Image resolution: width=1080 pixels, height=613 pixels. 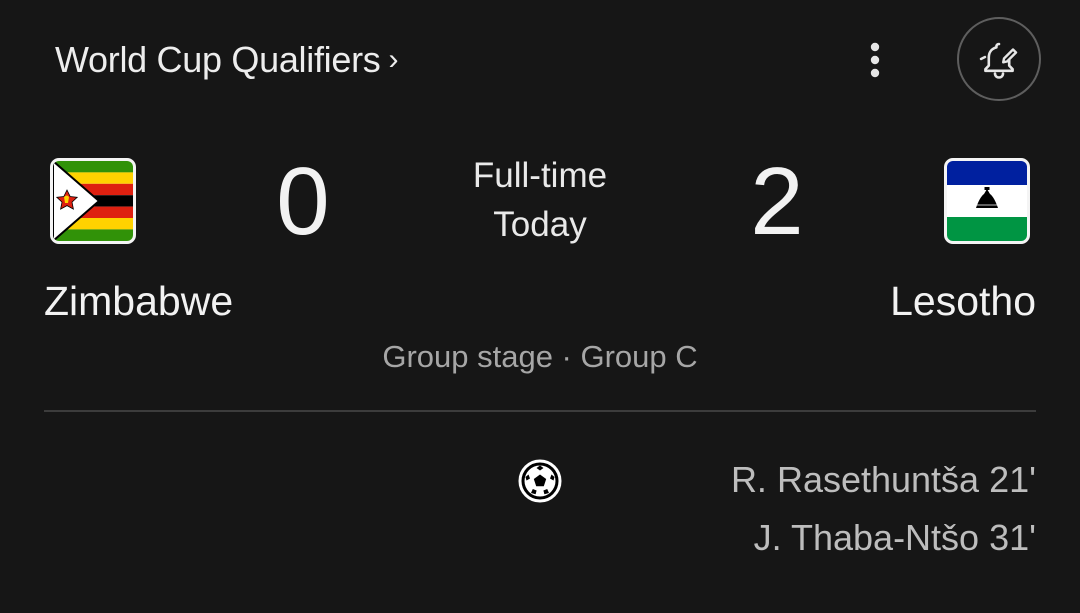 What do you see at coordinates (540, 481) in the screenshot?
I see `soccer-ball-icon` at bounding box center [540, 481].